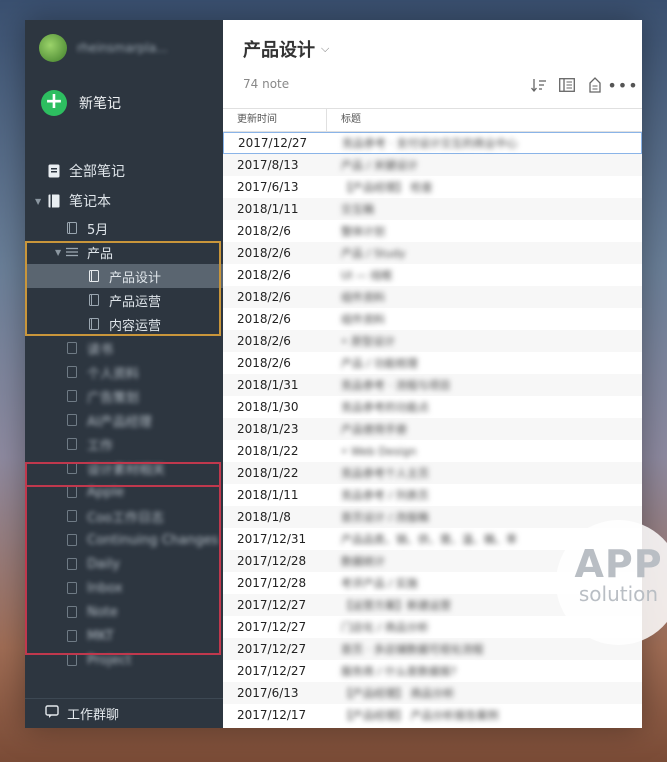 The image size is (667, 762). Describe the element at coordinates (622, 85) in the screenshot. I see `more-icon: •••` at that location.